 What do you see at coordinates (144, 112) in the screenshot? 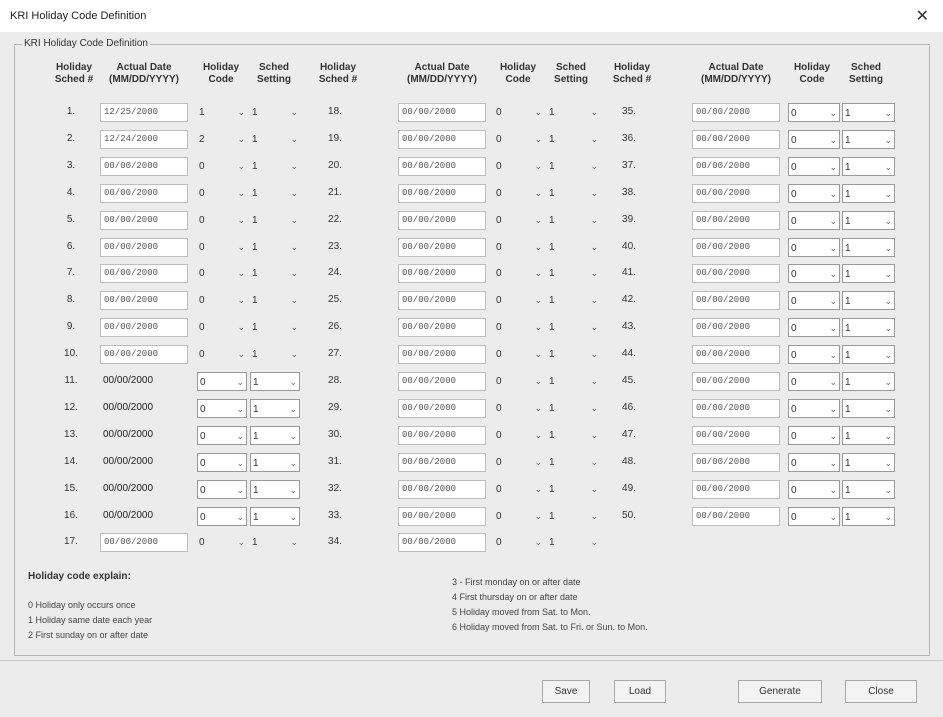
I see `actual-date-field: 12/25/2000` at bounding box center [144, 112].